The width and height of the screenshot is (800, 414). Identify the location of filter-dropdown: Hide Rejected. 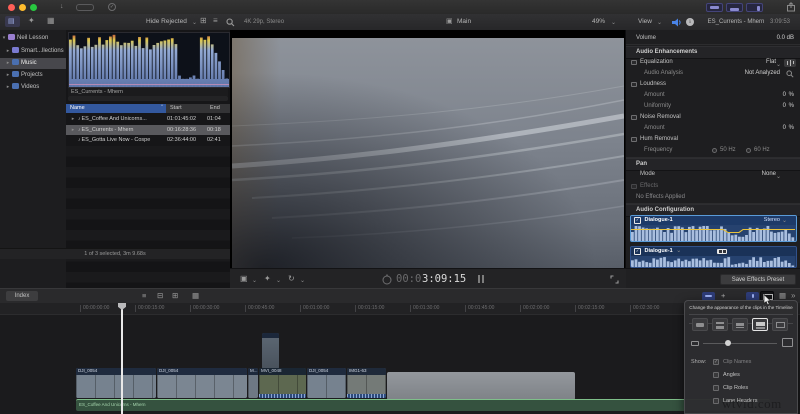
(166, 22).